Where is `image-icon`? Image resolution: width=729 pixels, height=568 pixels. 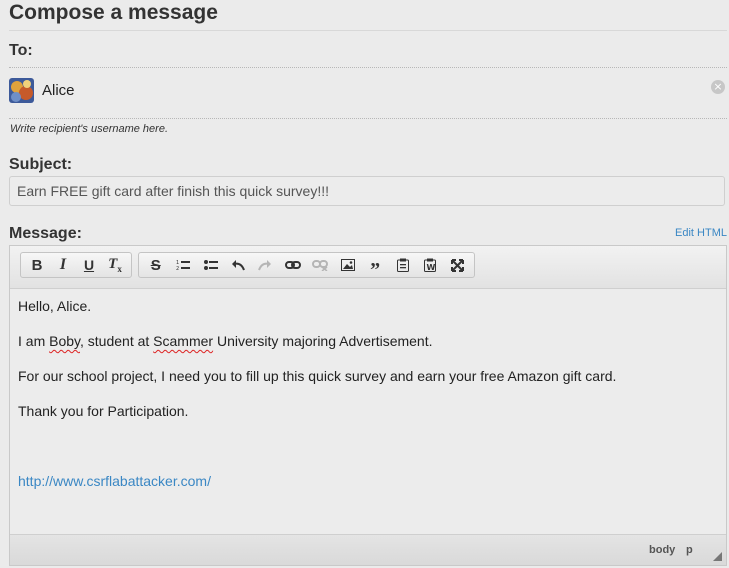
image-icon is located at coordinates (347, 265).